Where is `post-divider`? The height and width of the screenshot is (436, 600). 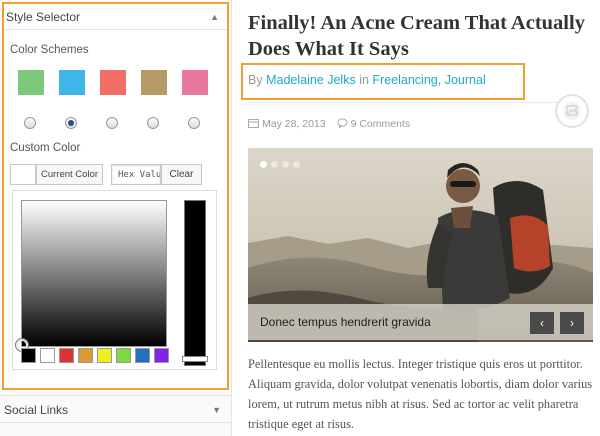
post-divider is located at coordinates (403, 102).